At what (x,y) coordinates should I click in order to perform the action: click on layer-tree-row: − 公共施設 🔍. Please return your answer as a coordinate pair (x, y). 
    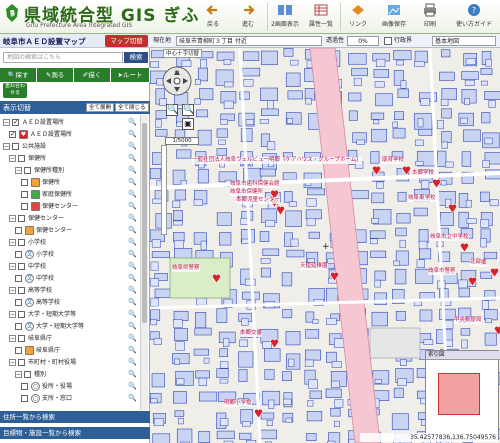
    Looking at the image, I should click on (70, 146).